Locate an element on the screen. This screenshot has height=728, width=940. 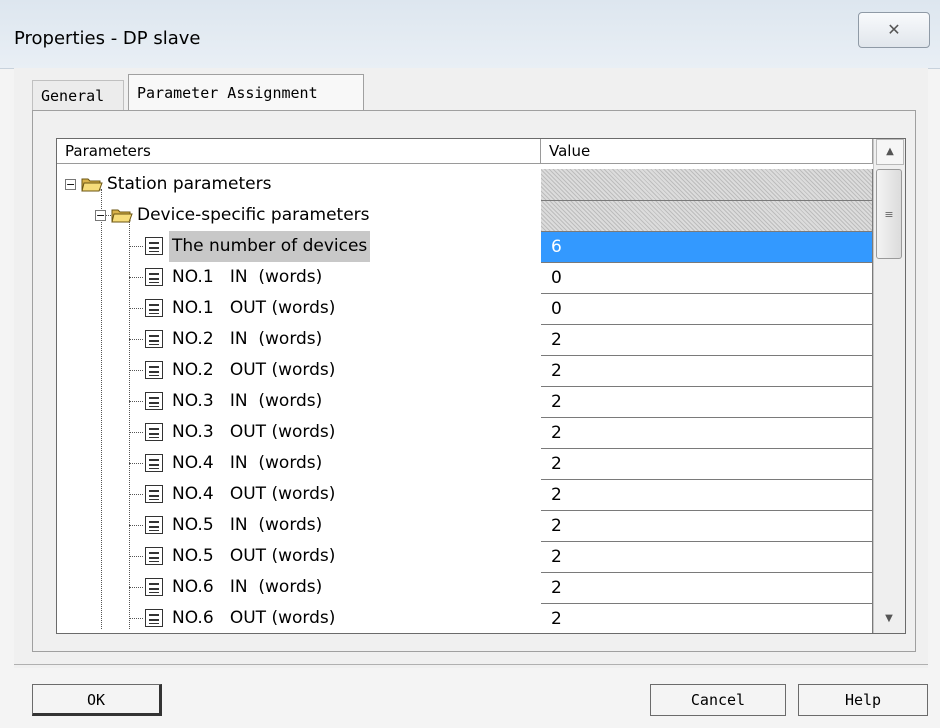
param-cell: NO.4 OUT (words) is located at coordinates (299, 494).